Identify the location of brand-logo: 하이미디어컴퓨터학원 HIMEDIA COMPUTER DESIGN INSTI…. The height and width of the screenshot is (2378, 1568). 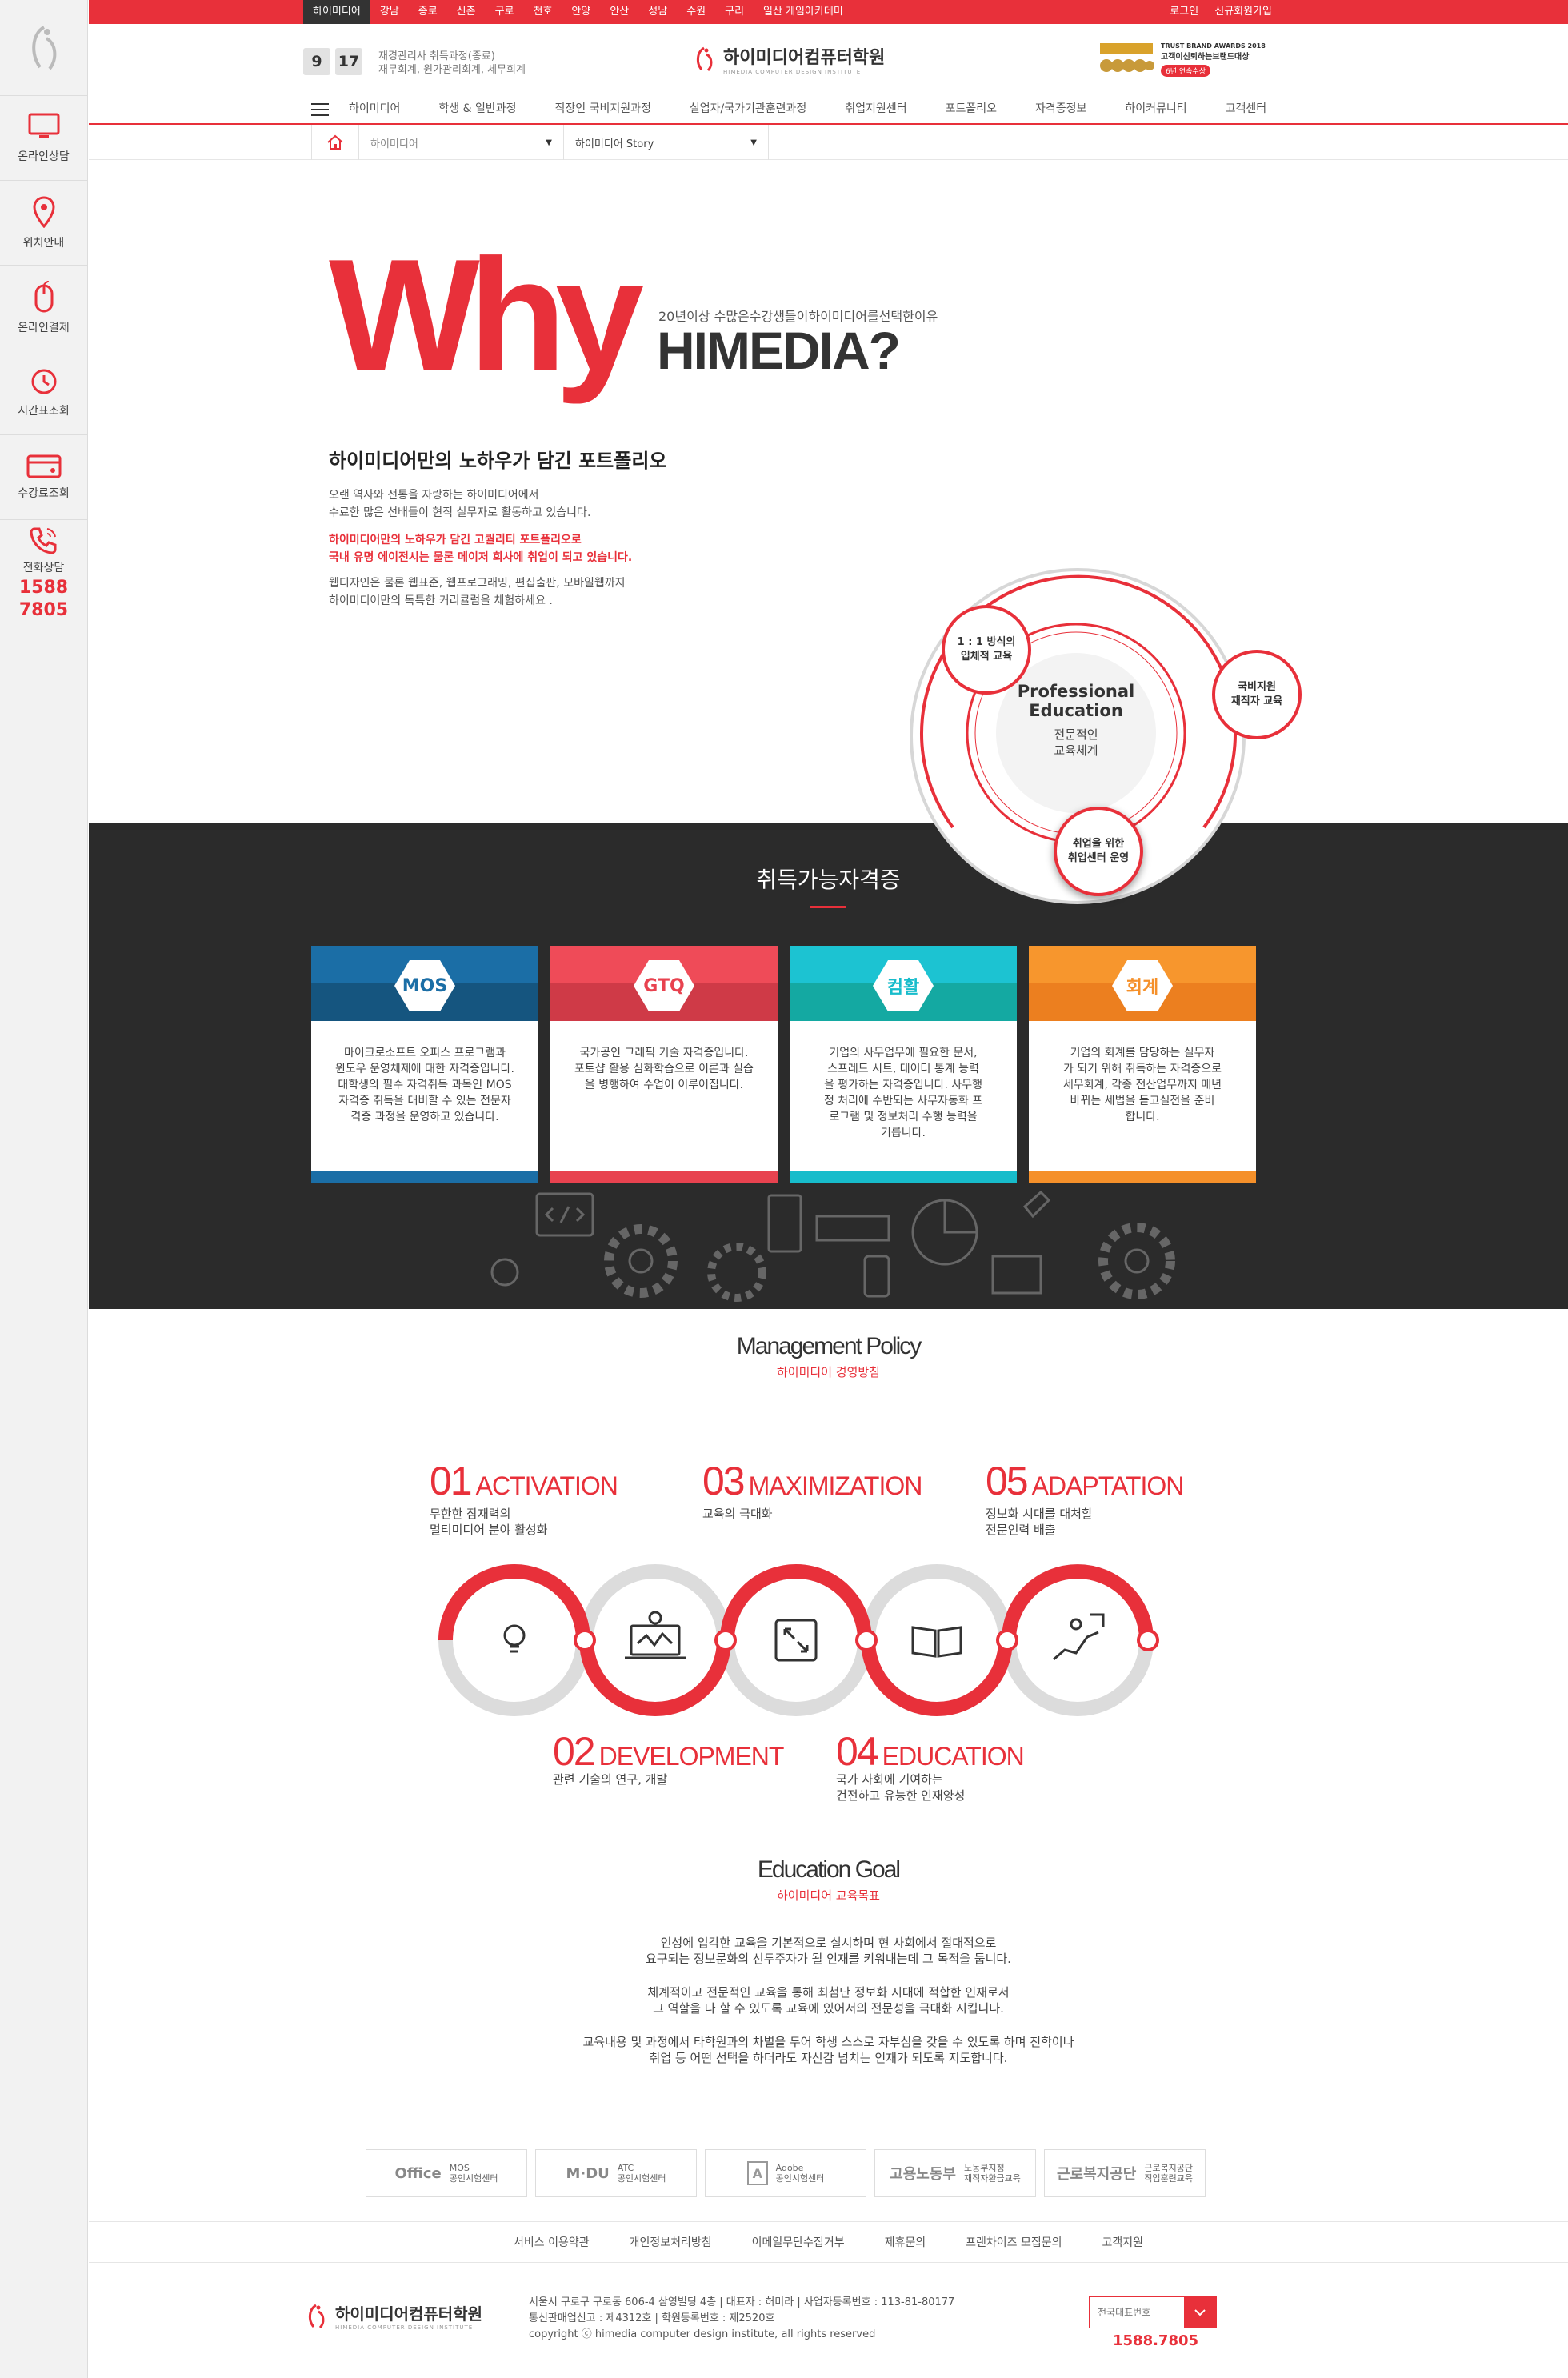
(789, 59).